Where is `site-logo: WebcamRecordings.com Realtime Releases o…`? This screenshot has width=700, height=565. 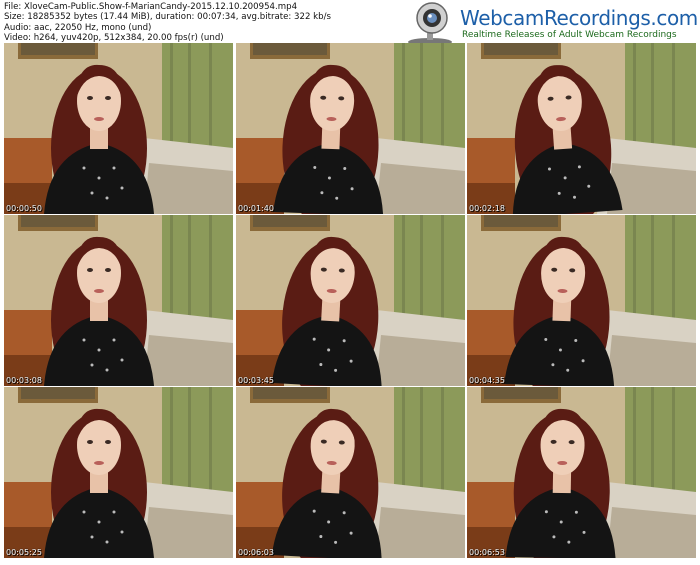 site-logo: WebcamRecordings.com Realtime Releases o… is located at coordinates (550, 23).